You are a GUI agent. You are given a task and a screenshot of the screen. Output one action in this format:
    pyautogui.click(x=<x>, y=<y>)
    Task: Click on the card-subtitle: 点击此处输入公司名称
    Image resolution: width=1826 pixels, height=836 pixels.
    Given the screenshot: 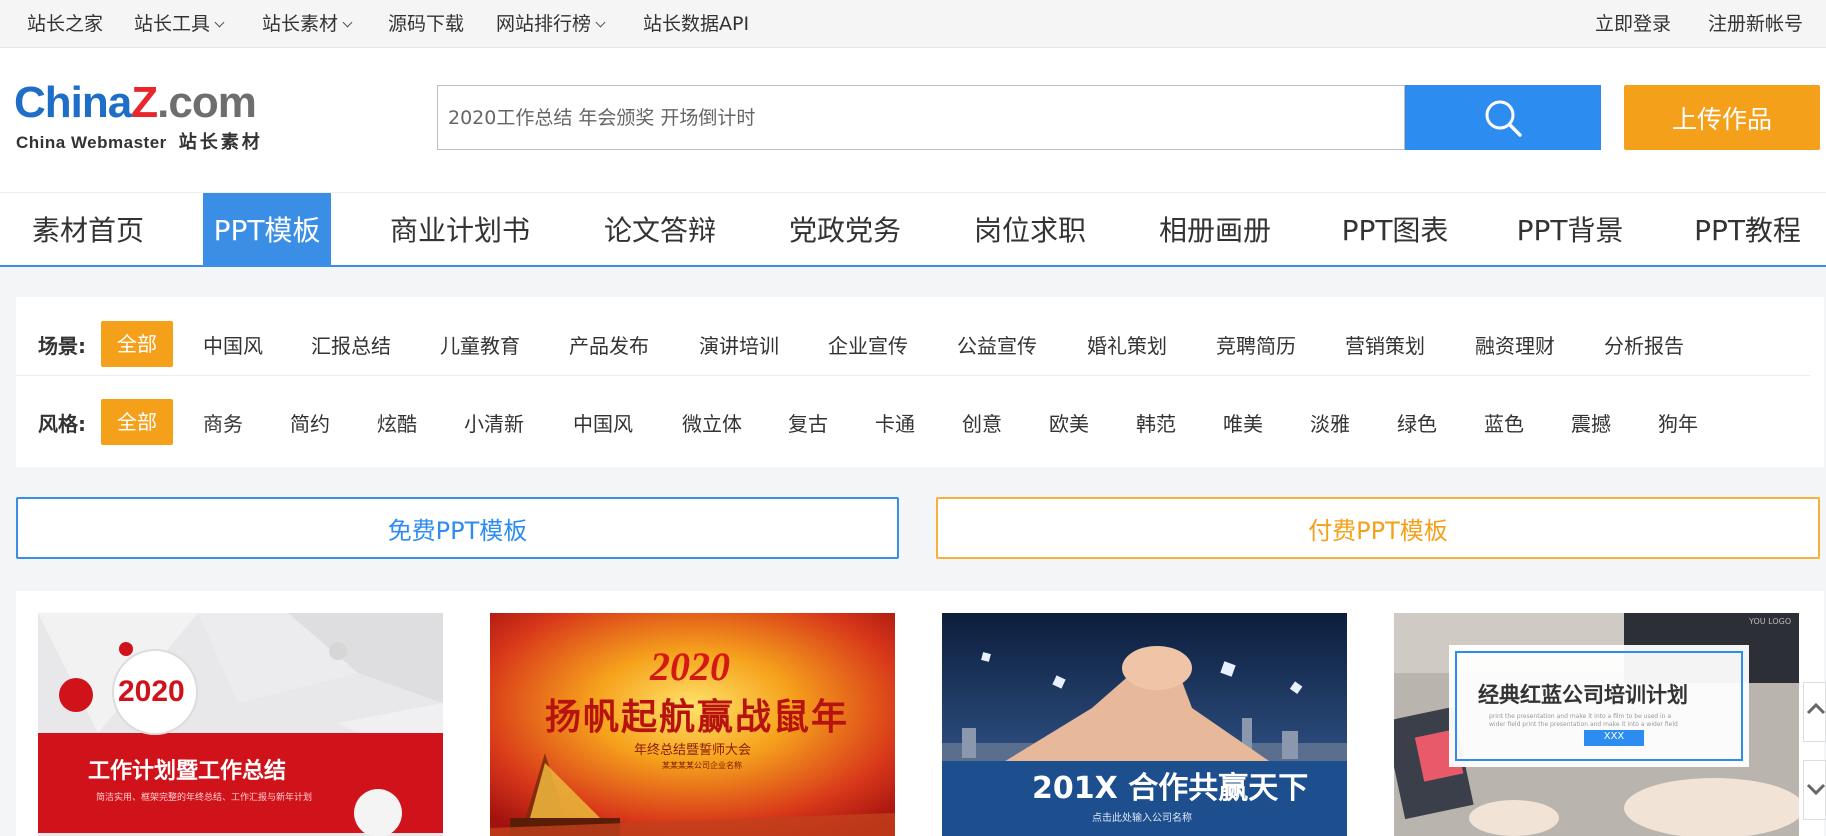 What is the action you would take?
    pyautogui.click(x=1142, y=818)
    